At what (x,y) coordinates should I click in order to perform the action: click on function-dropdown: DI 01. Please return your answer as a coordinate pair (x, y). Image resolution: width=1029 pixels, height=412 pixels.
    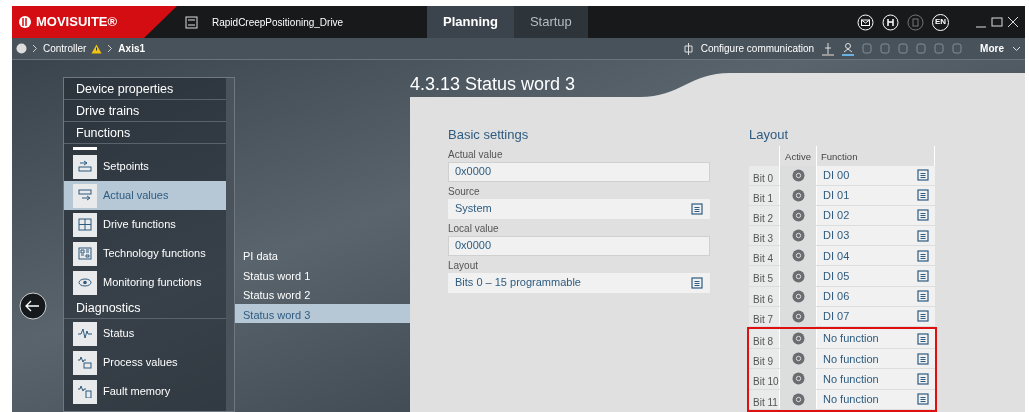
    Looking at the image, I should click on (876, 195).